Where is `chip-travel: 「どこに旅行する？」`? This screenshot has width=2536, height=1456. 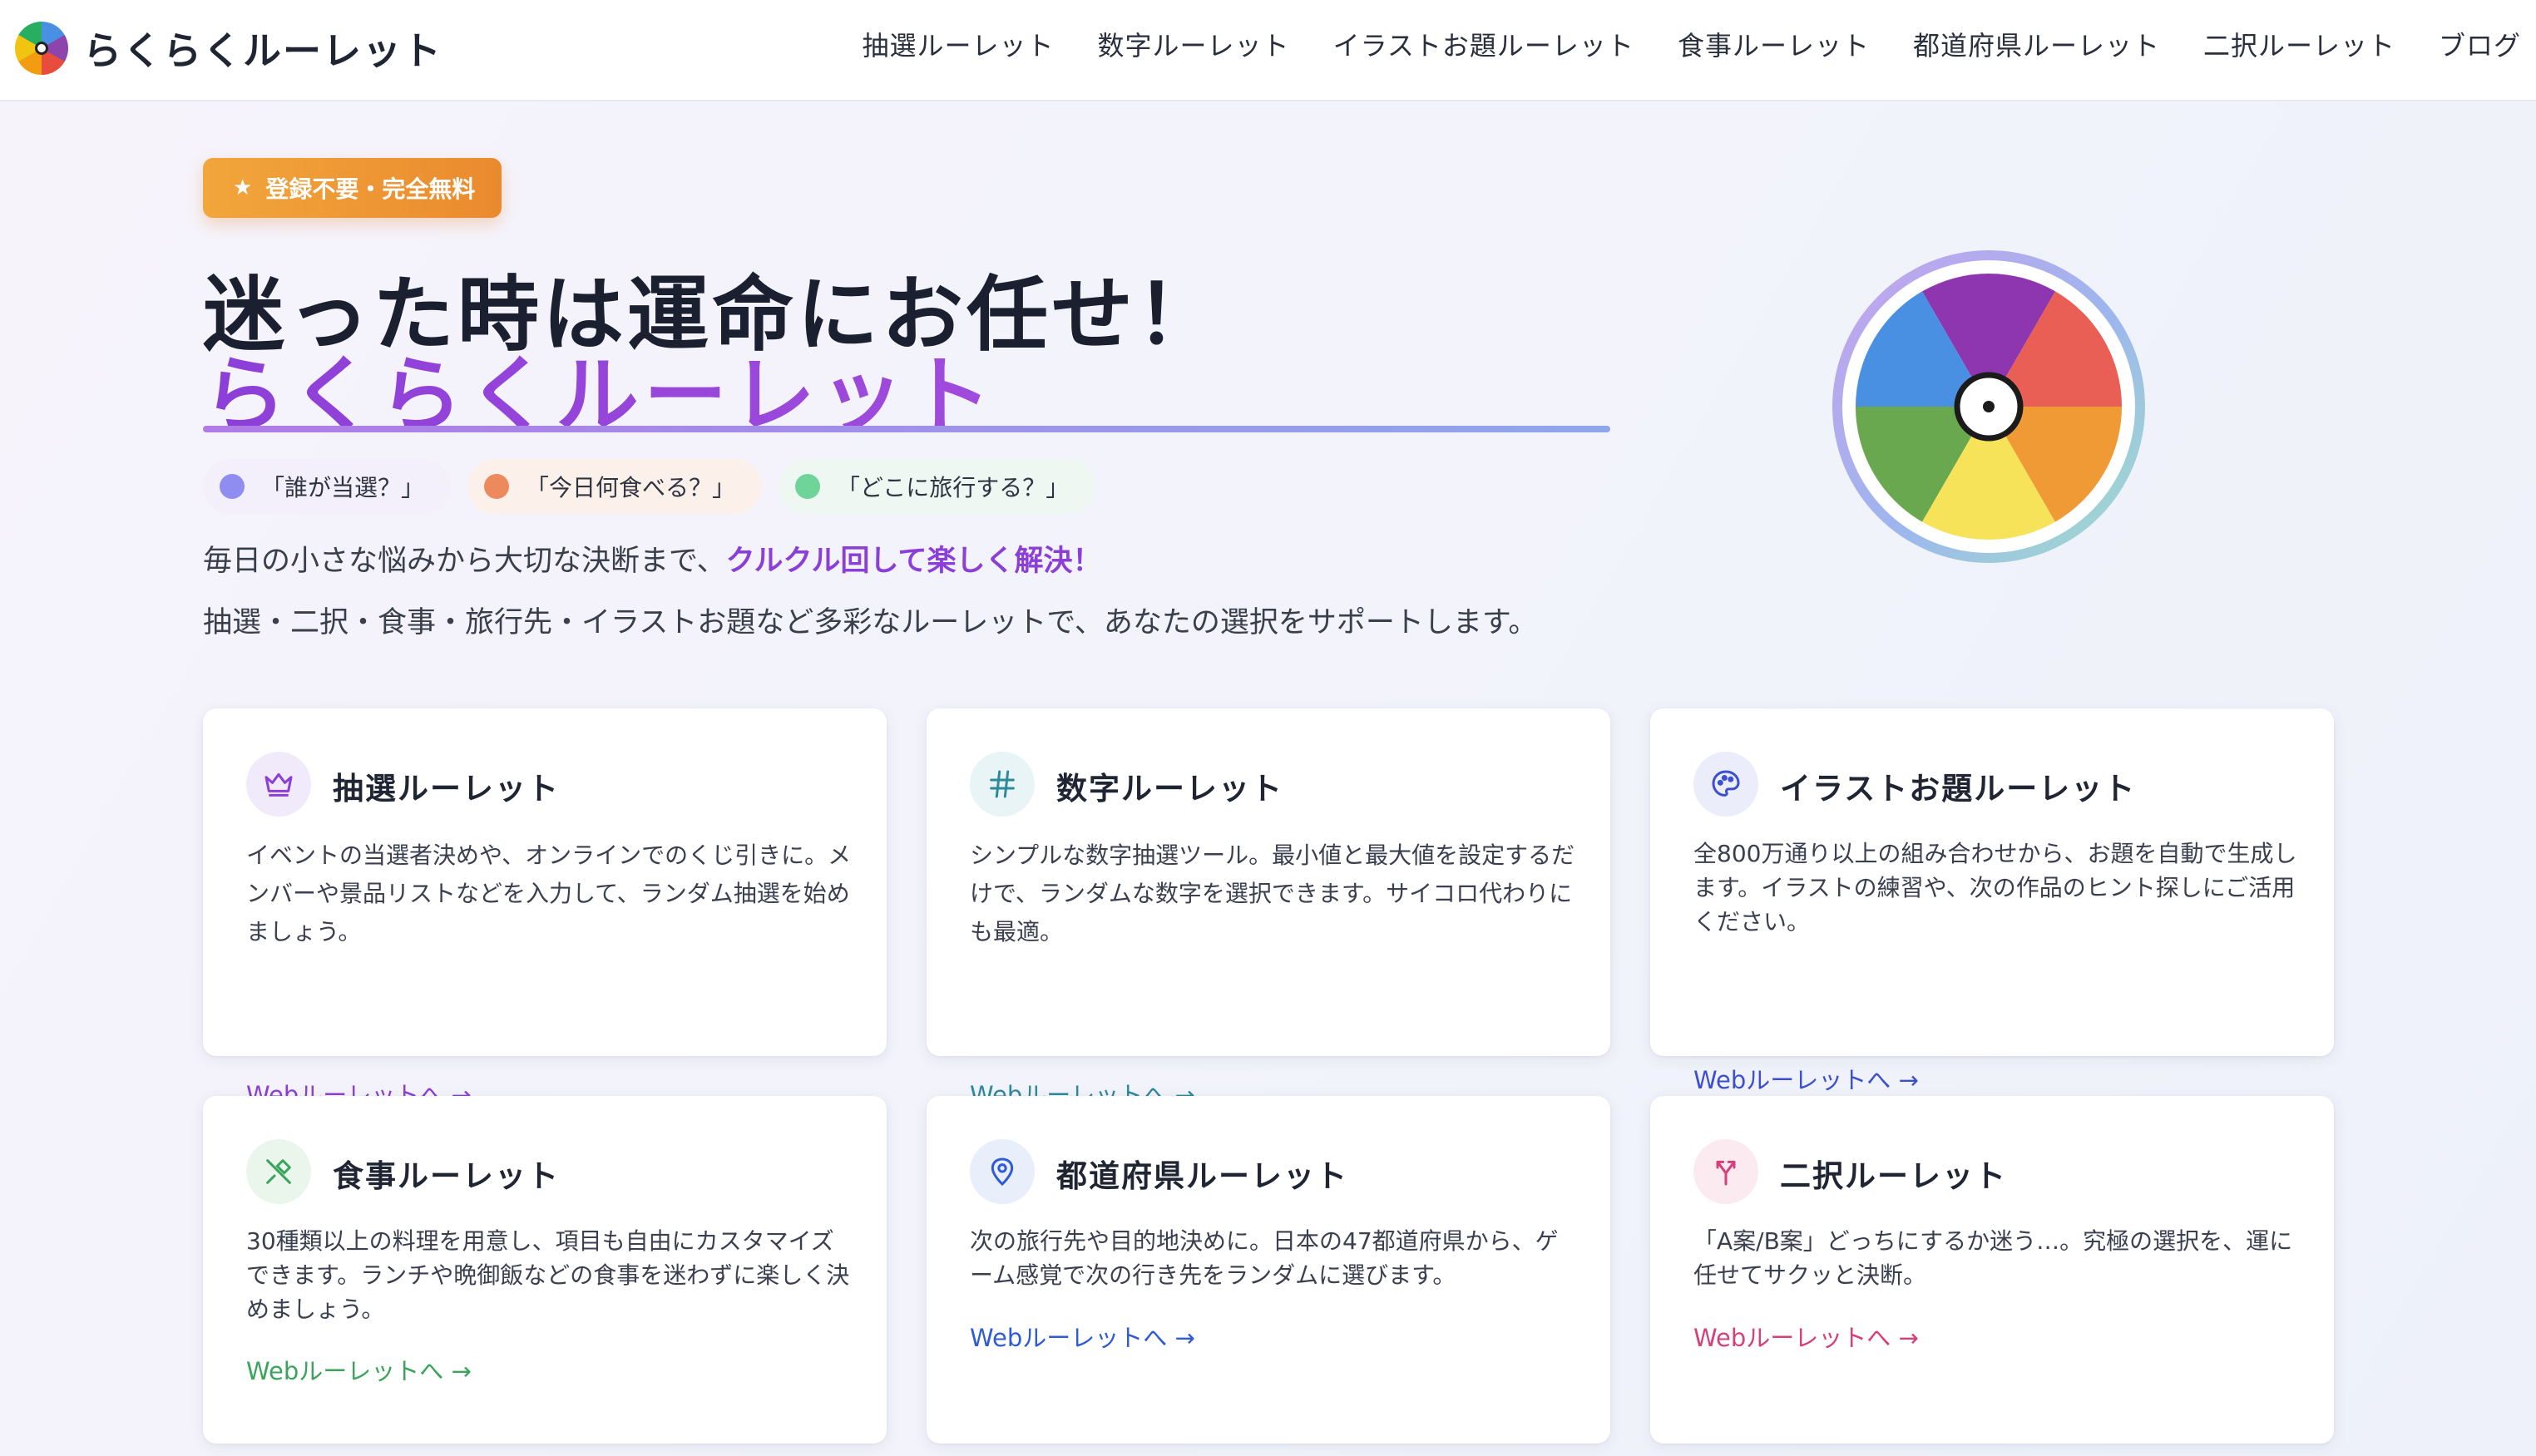
chip-travel: 「どこに旅行する？」 is located at coordinates (937, 486).